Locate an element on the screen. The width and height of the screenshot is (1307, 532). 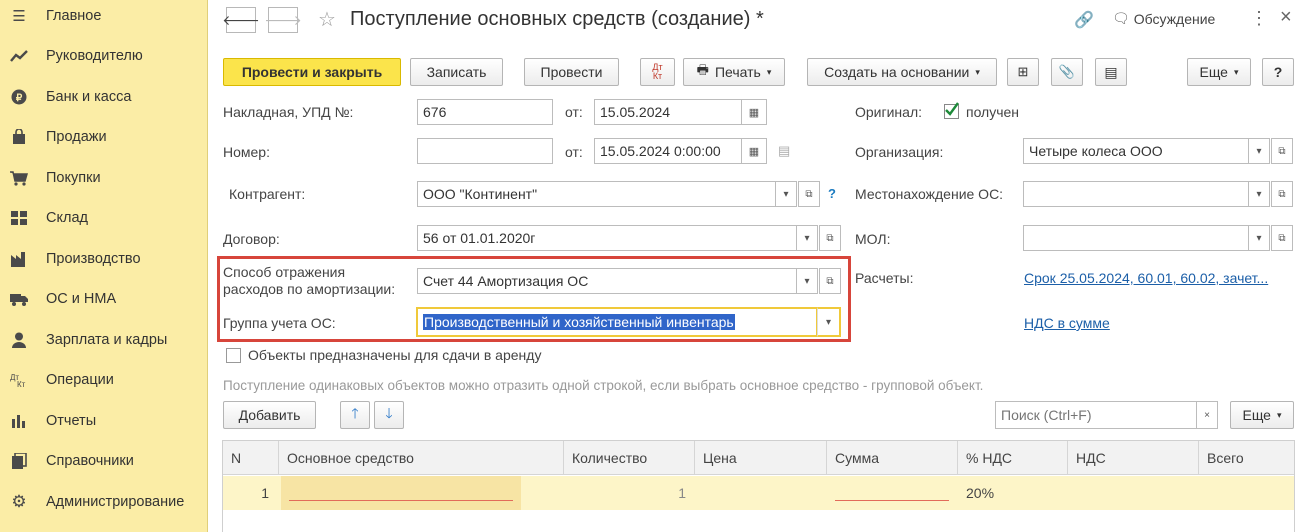
number-date-field: 15.05.2024 0:00:00 is located at coordinates (668, 151).